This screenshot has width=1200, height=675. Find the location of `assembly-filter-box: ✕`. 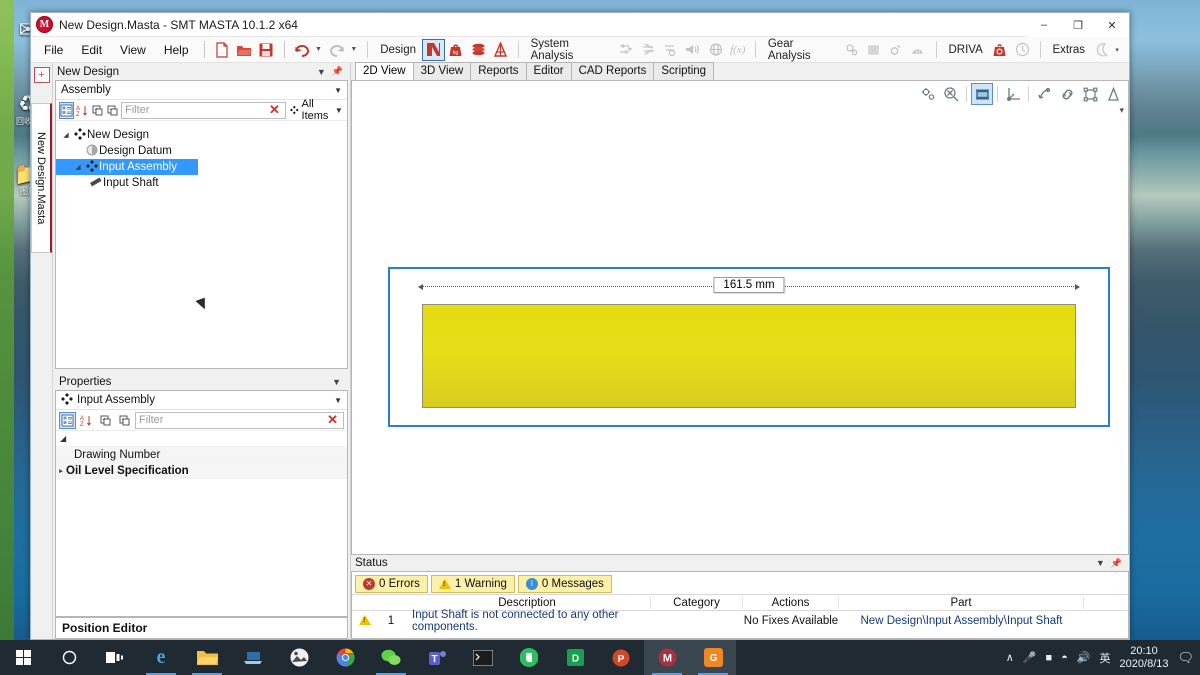

assembly-filter-box: ✕ is located at coordinates (203, 110).